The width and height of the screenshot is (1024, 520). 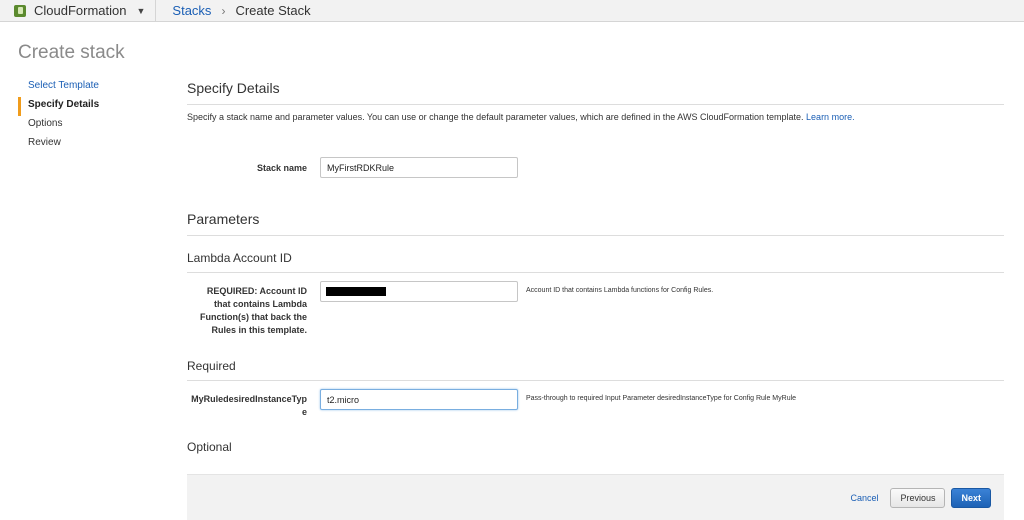 What do you see at coordinates (918, 497) in the screenshot?
I see `previous-button: Previous` at bounding box center [918, 497].